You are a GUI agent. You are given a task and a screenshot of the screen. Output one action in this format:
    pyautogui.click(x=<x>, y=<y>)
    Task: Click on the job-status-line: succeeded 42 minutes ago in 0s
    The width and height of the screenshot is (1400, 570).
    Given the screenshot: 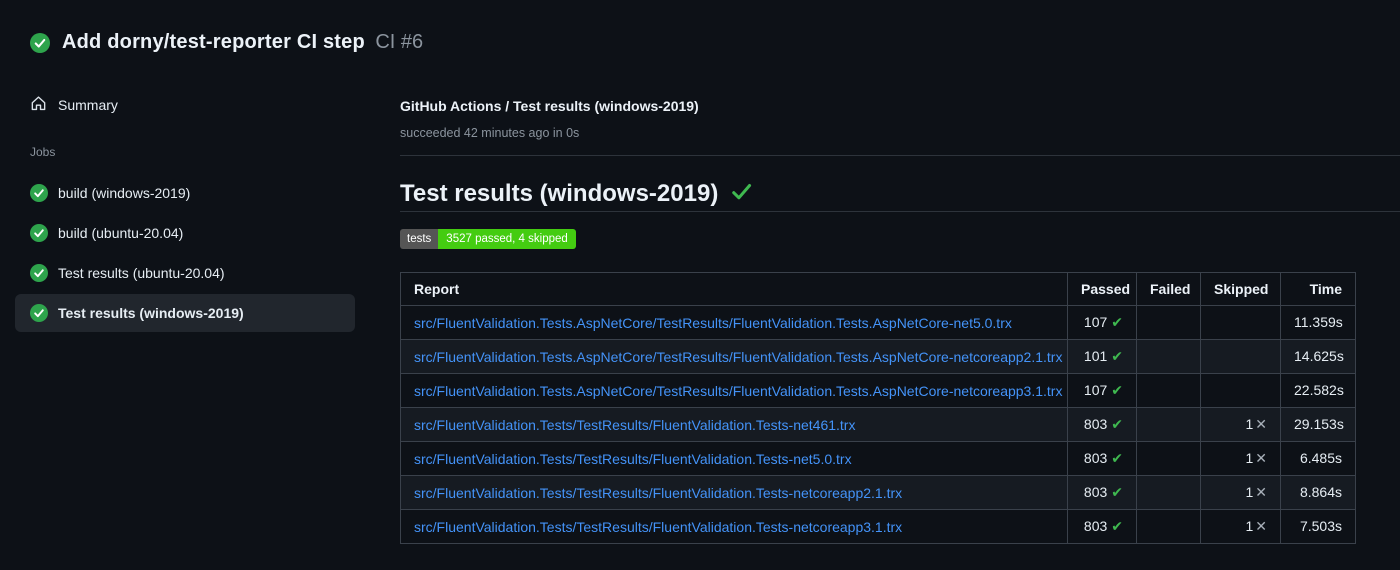 What is the action you would take?
    pyautogui.click(x=490, y=133)
    